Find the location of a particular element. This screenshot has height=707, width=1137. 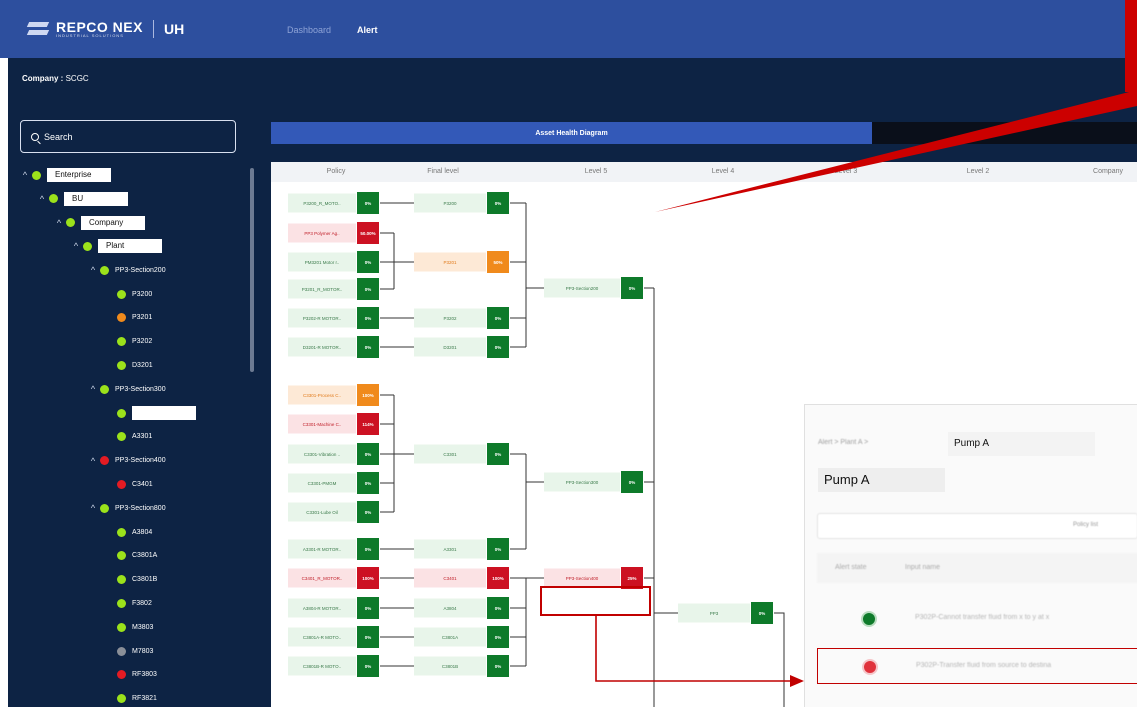

node-label: C3801A is located at coordinates (450, 637).